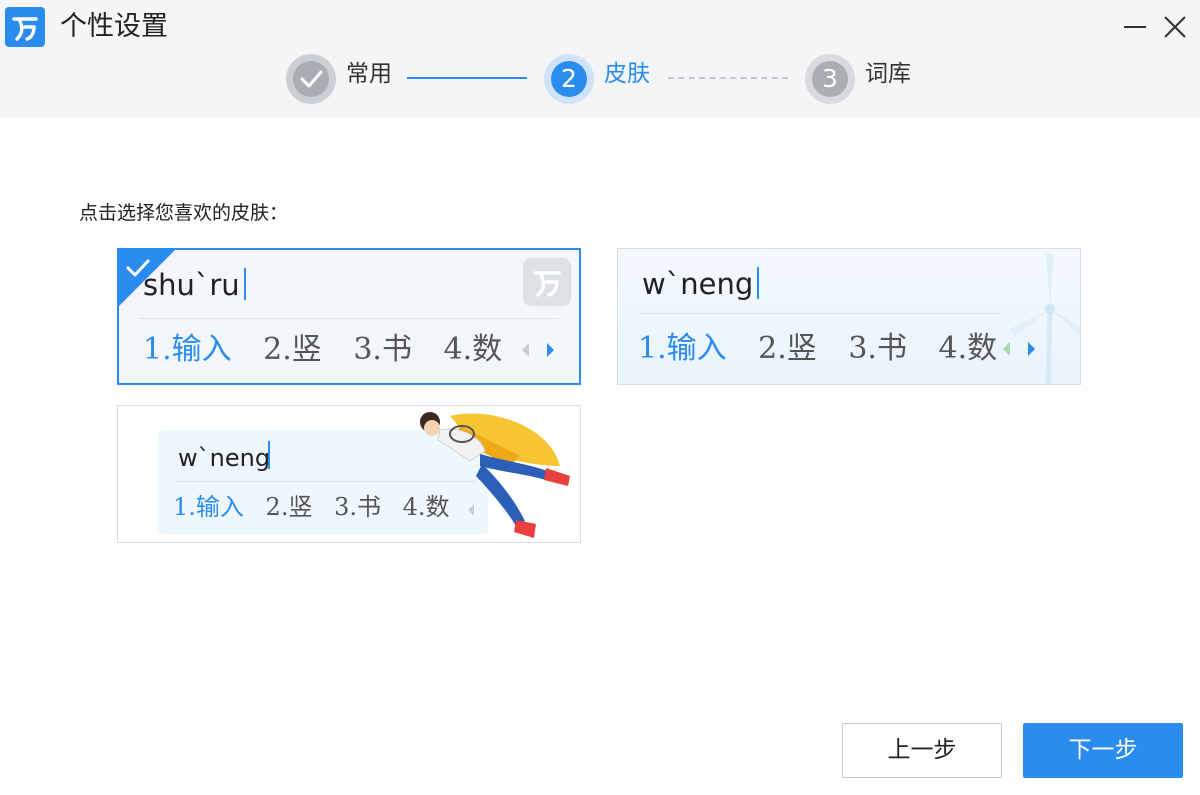 Image resolution: width=1200 pixels, height=795 pixels. Describe the element at coordinates (495, 475) in the screenshot. I see `flying-person-illustration-icon` at that location.